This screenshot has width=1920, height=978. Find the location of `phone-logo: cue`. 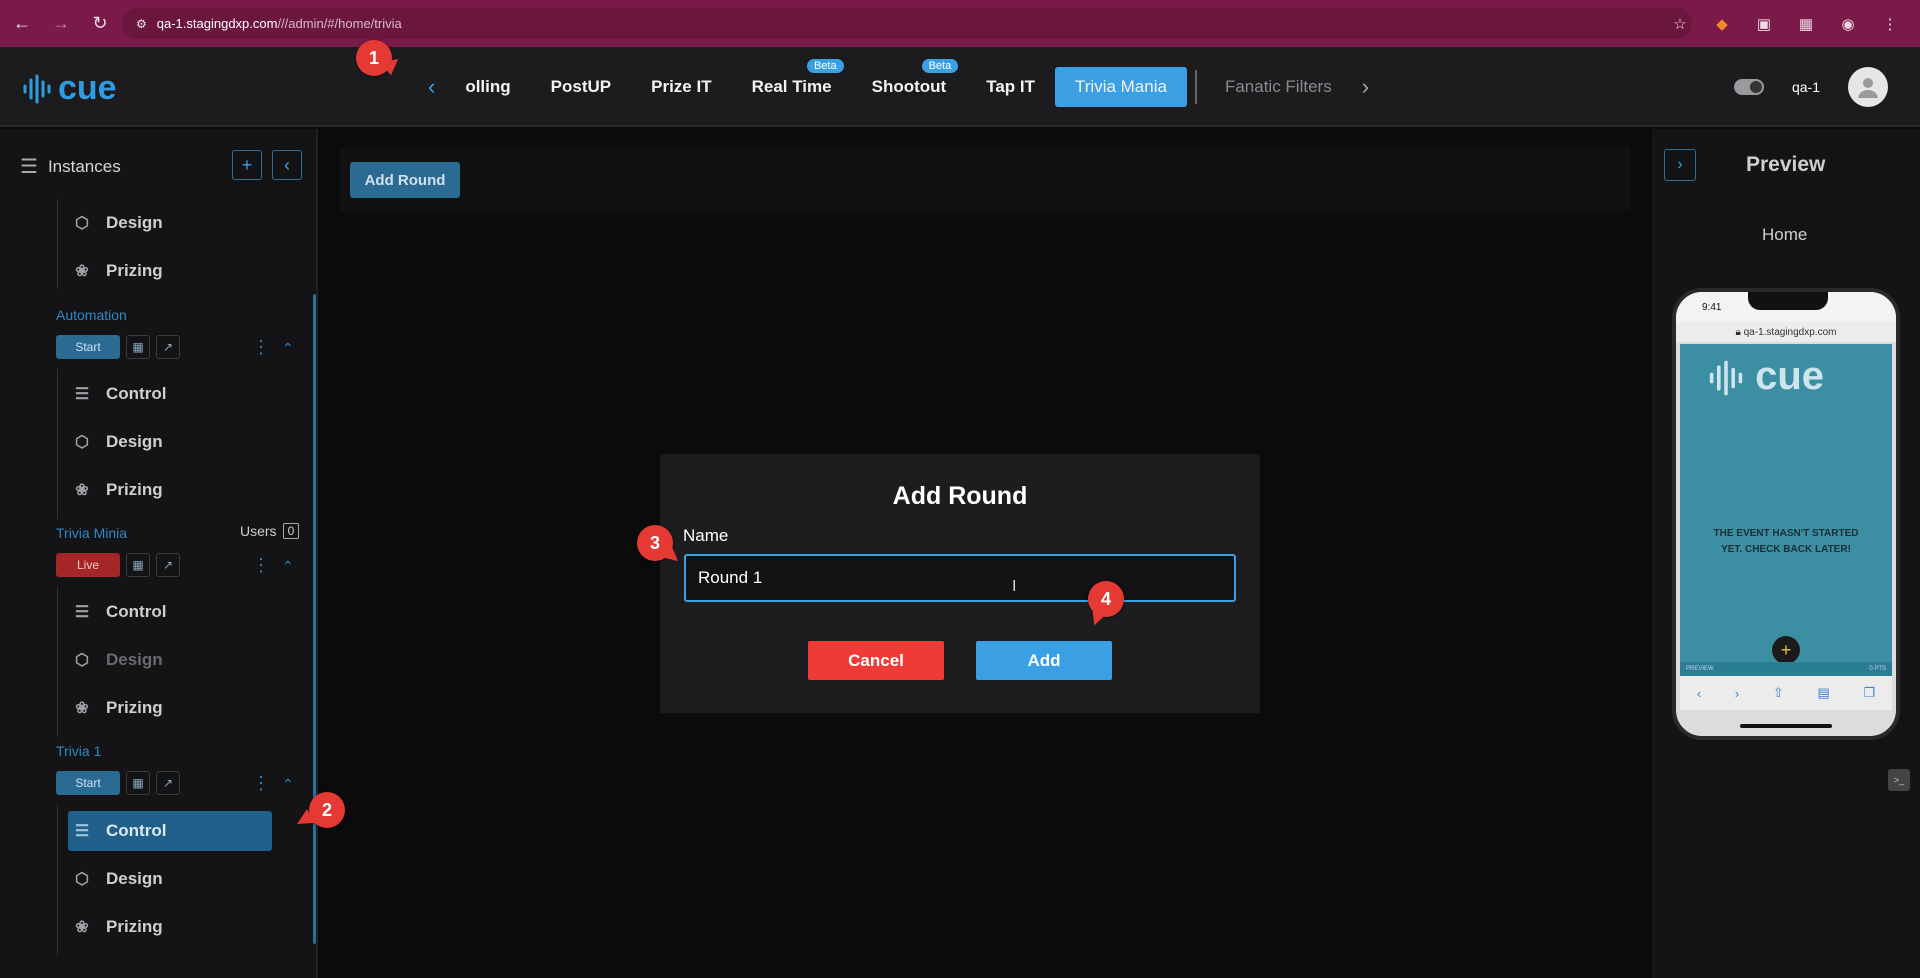

phone-logo: cue is located at coordinates (1766, 376).